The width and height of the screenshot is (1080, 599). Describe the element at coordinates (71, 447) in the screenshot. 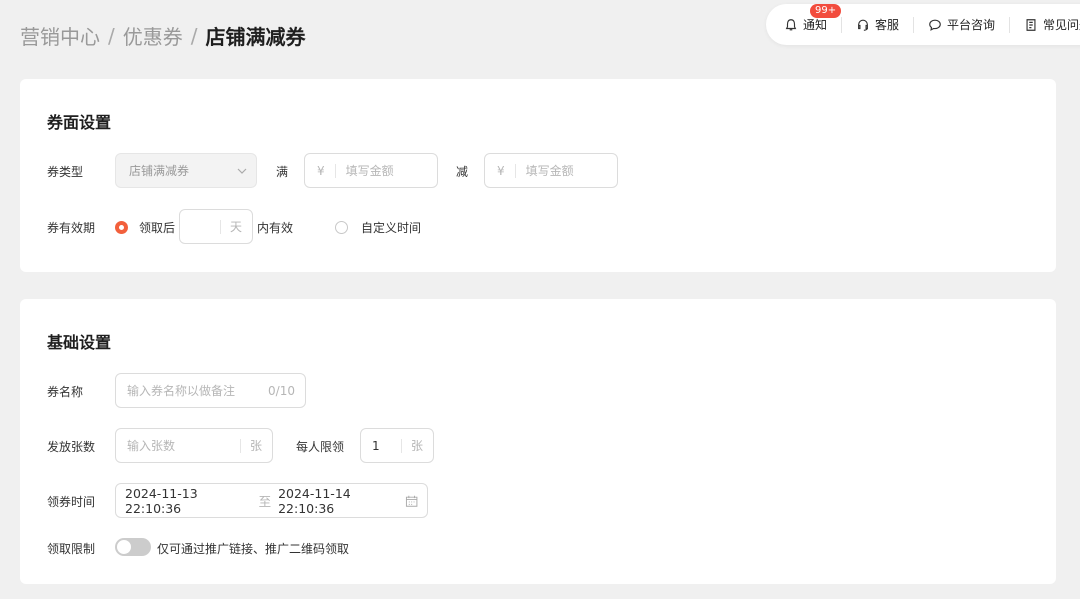

I see `issue-count-label: 发放张数` at that location.